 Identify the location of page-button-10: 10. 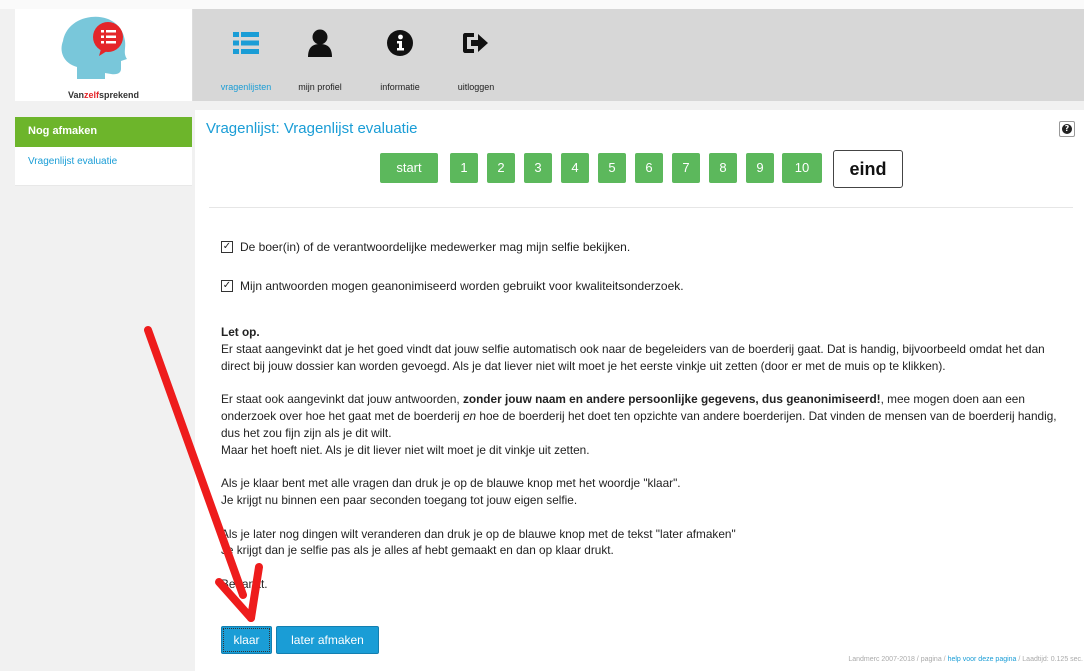
(802, 168).